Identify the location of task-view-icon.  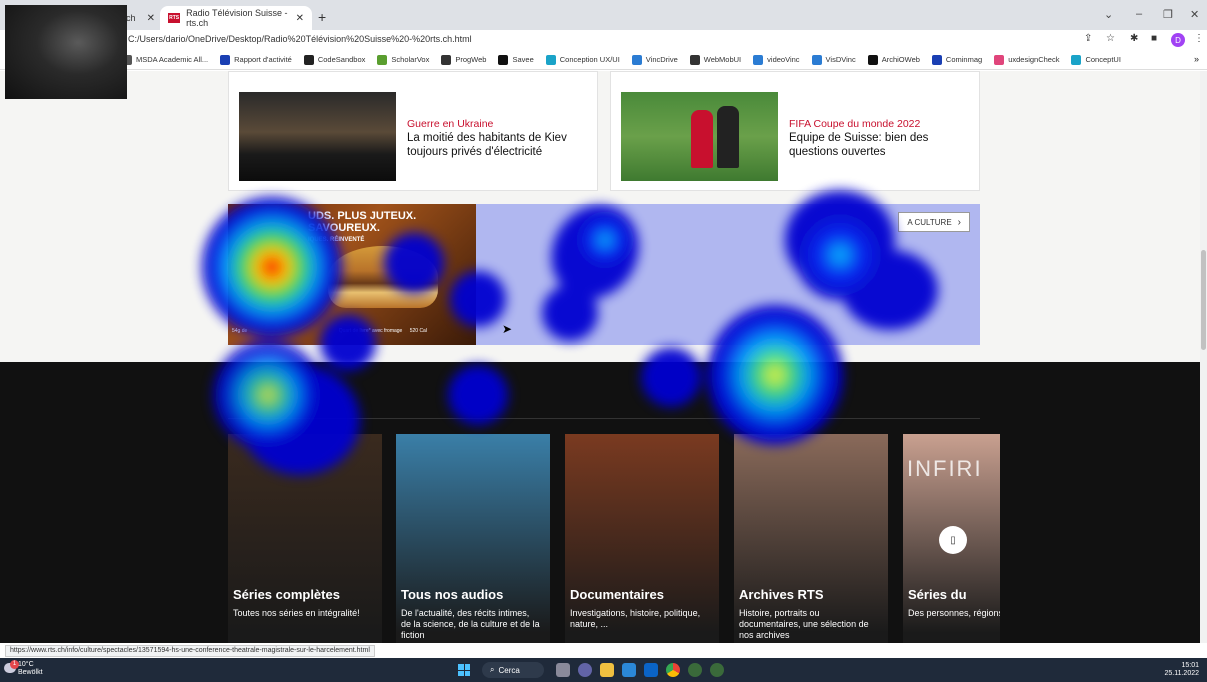
(563, 670).